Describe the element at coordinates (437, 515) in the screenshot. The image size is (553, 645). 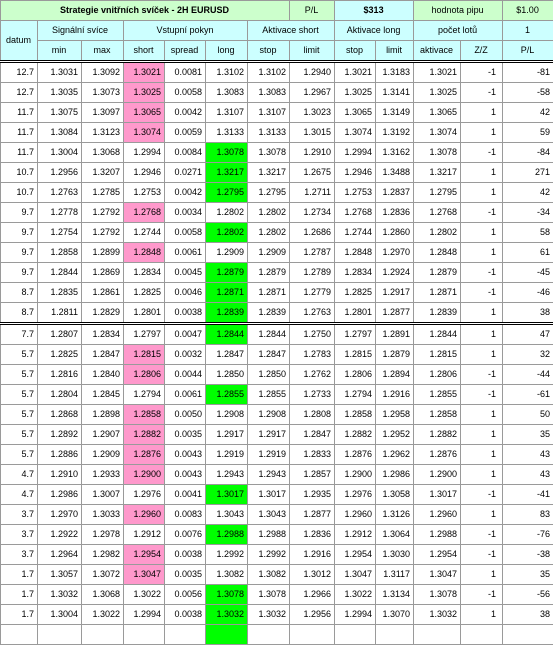
I see `activation-cell: 1.2960` at that location.